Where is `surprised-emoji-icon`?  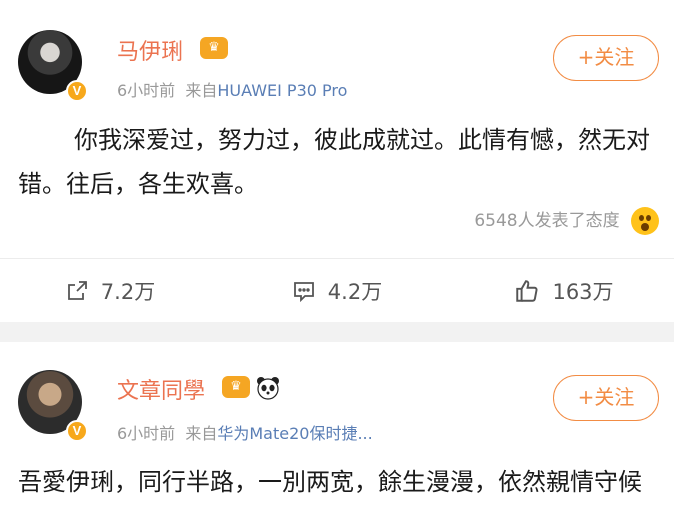
surprised-emoji-icon is located at coordinates (645, 221).